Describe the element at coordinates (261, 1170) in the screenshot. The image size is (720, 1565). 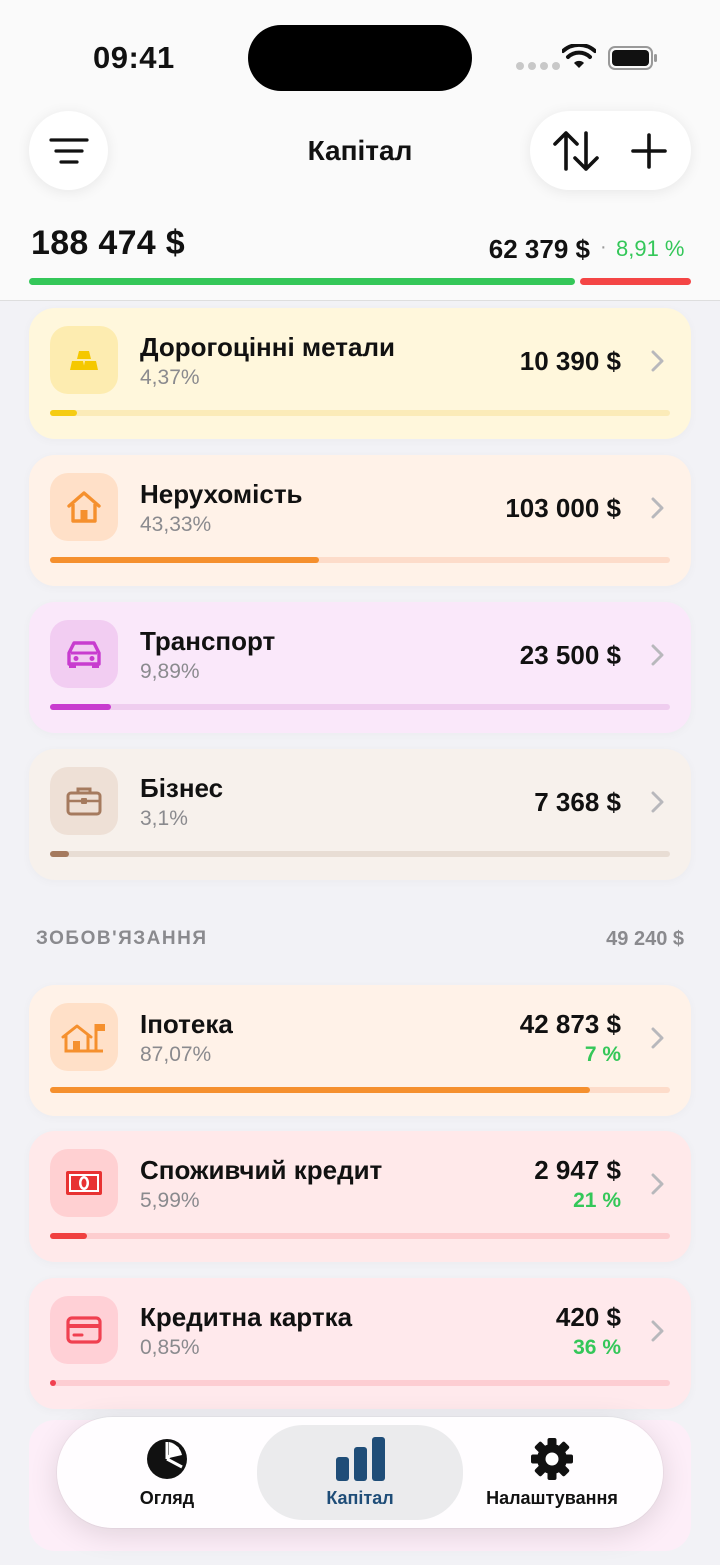
I see `account-name: Споживчий кредит` at that location.